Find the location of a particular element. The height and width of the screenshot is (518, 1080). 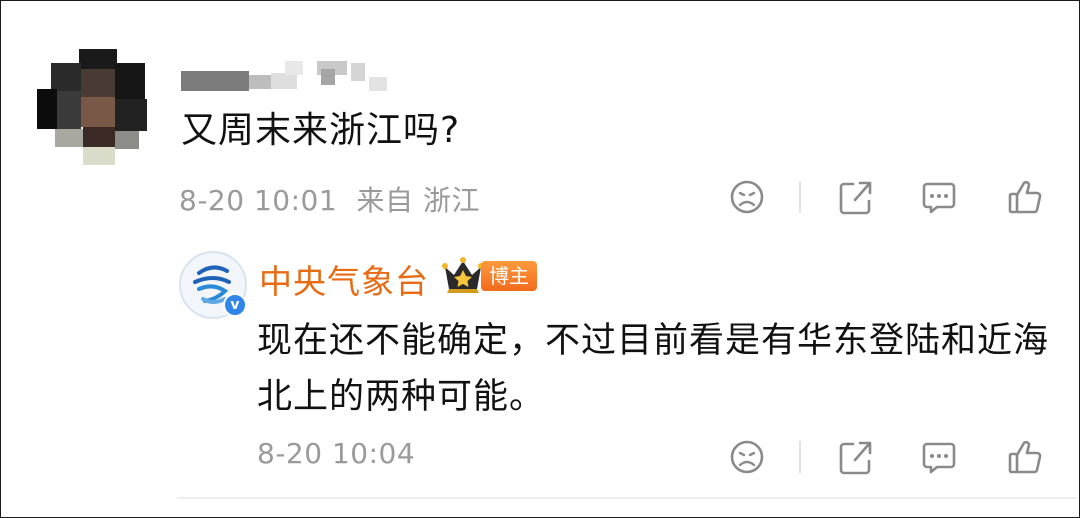

comment-meta: 8-20 10:01 来自 浙江 is located at coordinates (329, 199).